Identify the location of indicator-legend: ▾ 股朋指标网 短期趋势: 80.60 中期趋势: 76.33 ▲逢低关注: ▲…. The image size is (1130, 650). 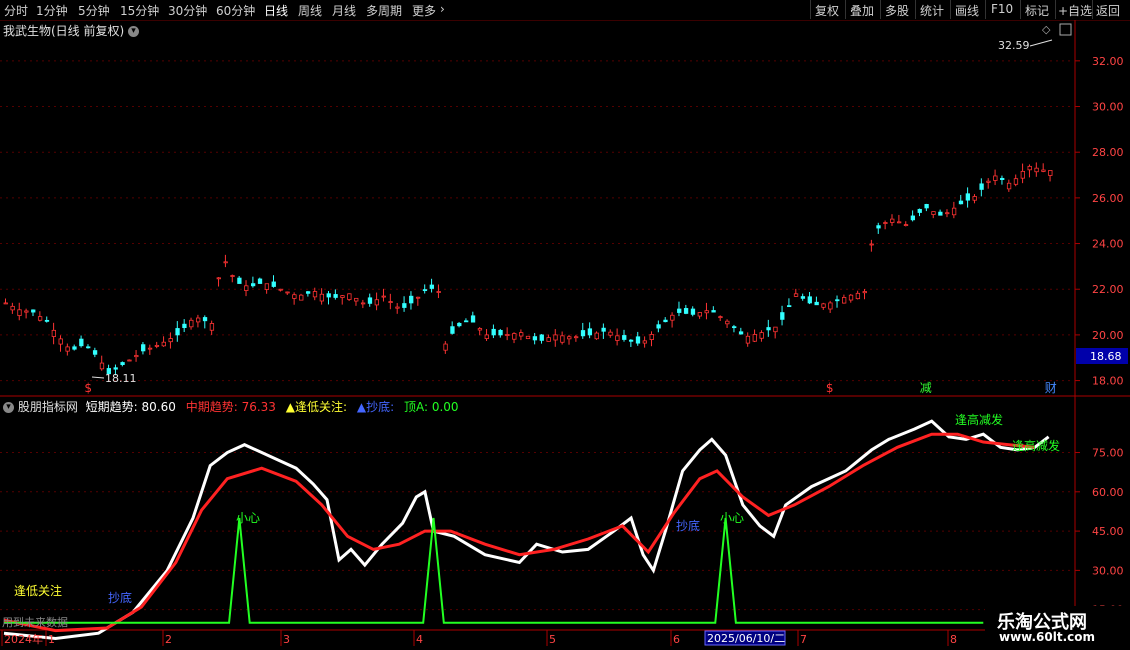
(231, 406).